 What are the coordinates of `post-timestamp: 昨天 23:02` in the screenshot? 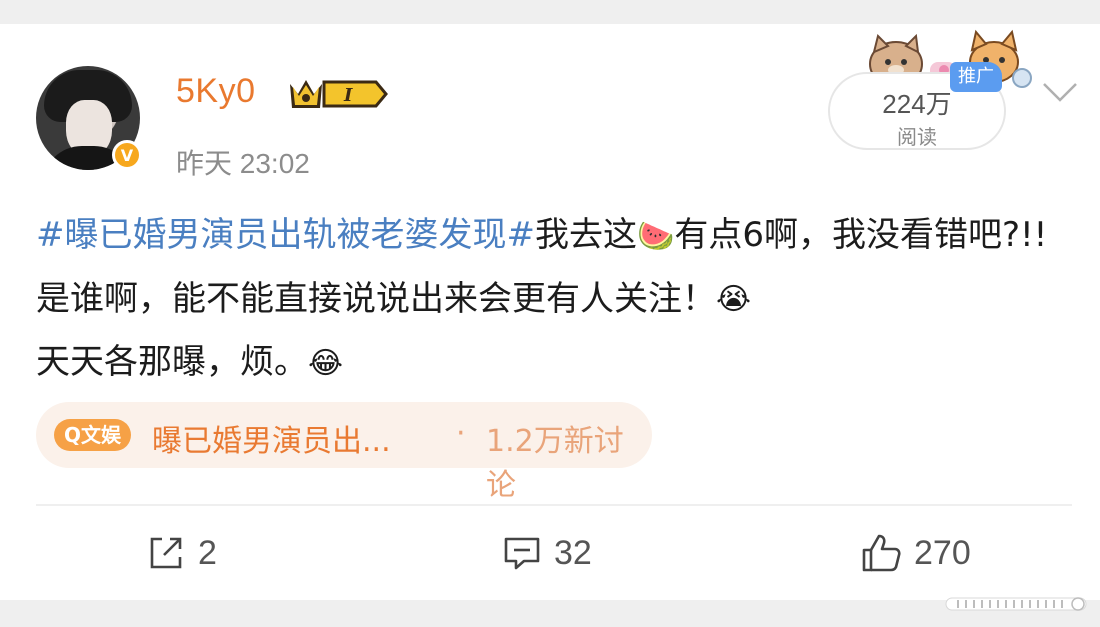 It's located at (243, 163).